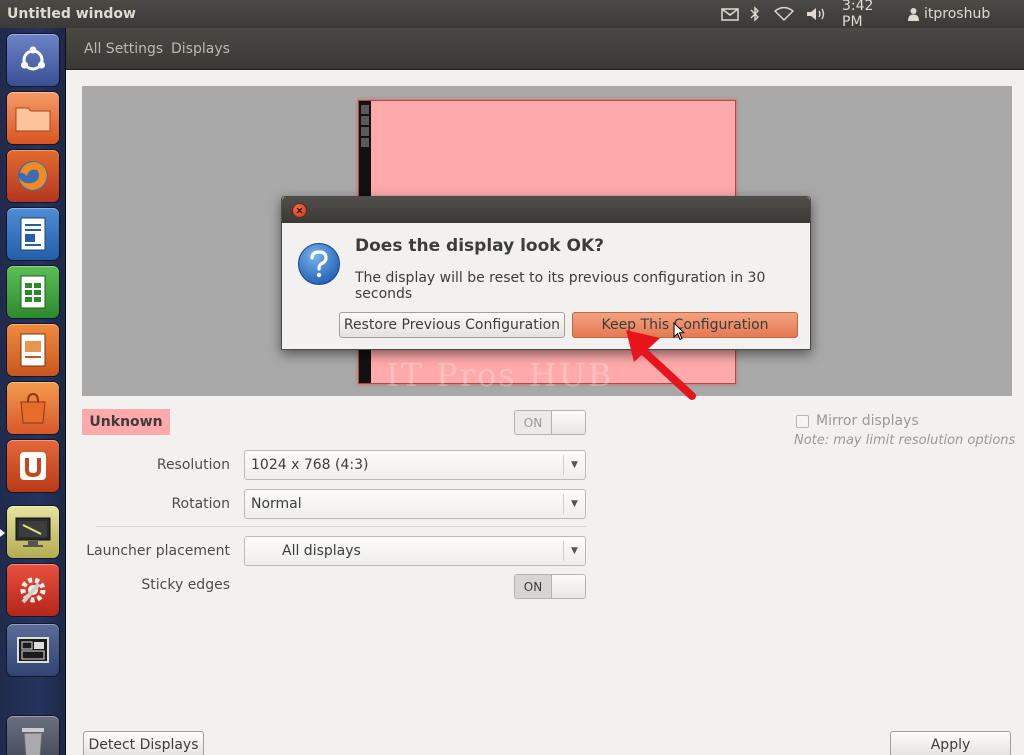 Image resolution: width=1024 pixels, height=755 pixels. What do you see at coordinates (185, 585) in the screenshot?
I see `sticky-edges-label: Sticky edges` at bounding box center [185, 585].